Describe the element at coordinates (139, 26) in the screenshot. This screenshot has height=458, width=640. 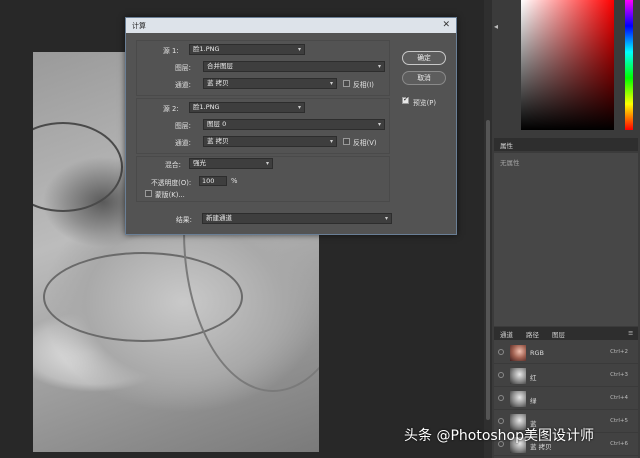
I see `dialog-title: 计算` at that location.